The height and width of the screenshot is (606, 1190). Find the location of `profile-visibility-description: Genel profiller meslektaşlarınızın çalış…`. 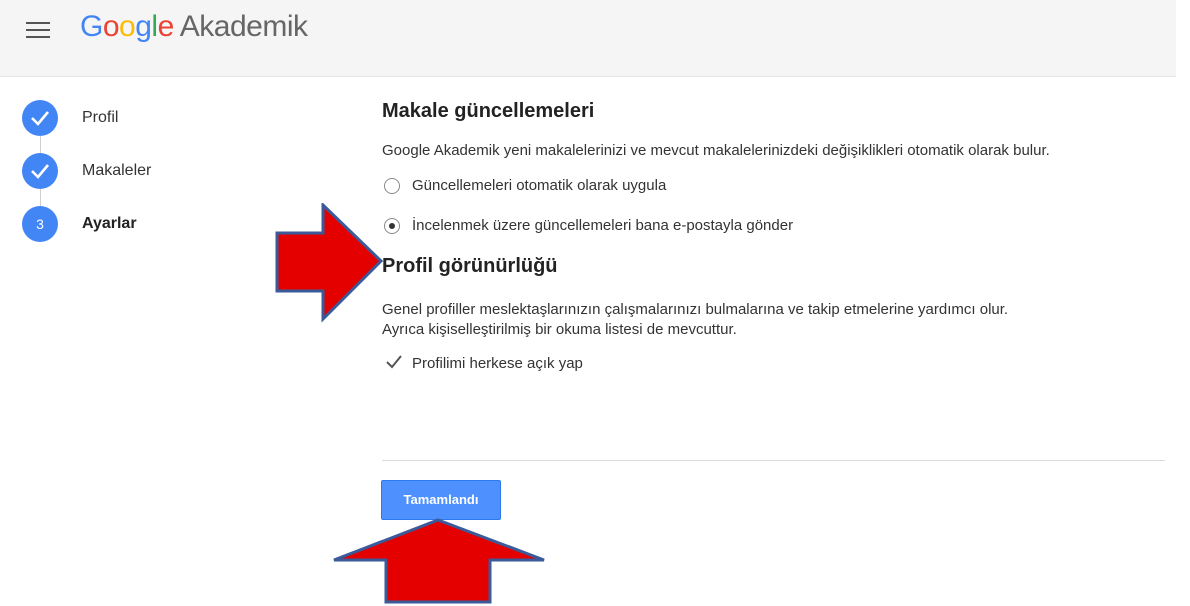

profile-visibility-description: Genel profiller meslektaşlarınızın çalış… is located at coordinates (777, 320).